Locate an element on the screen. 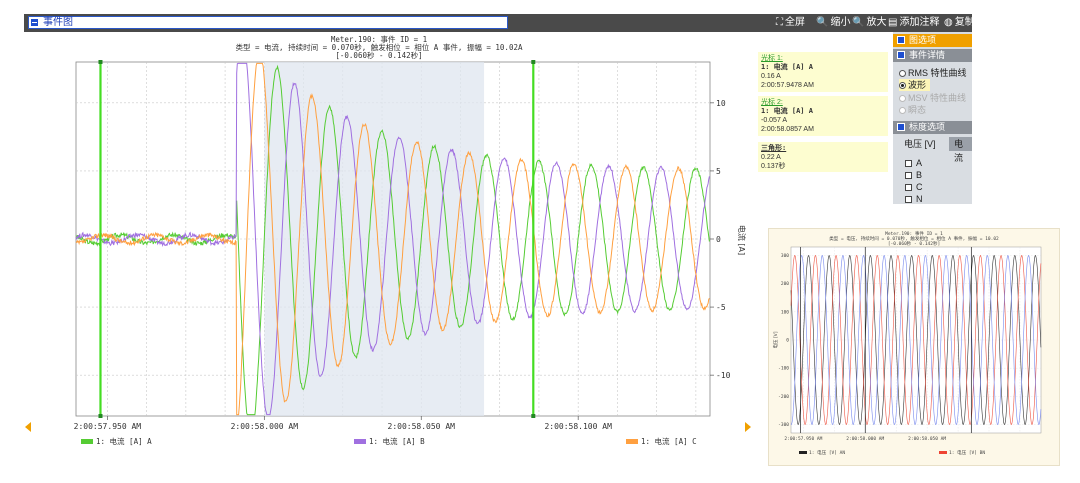 The width and height of the screenshot is (1080, 483). chart-legend: 1: 电流 [A] A 1: 电流 [A] B 1: 电流 [A] C is located at coordinates (389, 441).